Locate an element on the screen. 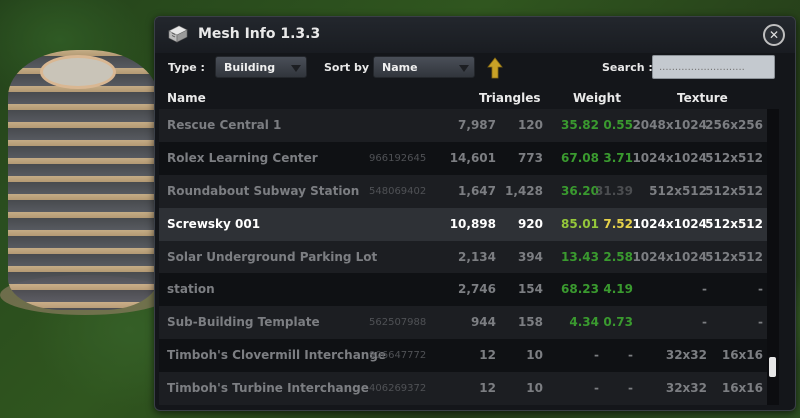  column-header-row: Name Triangles Weight Texture is located at coordinates (475, 100).